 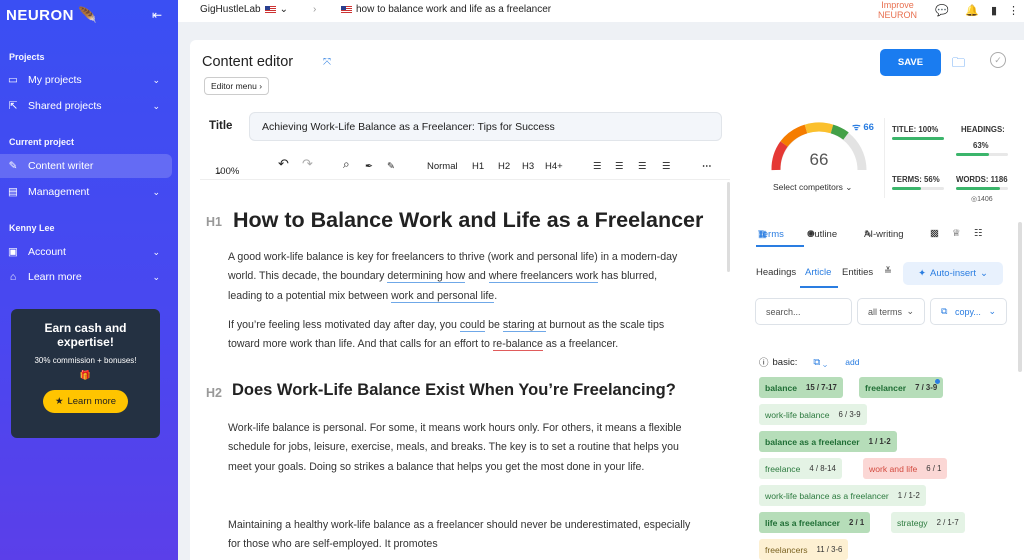 What do you see at coordinates (901, 387) in the screenshot?
I see `term-chip: freelancer 7 / 3-9` at bounding box center [901, 387].